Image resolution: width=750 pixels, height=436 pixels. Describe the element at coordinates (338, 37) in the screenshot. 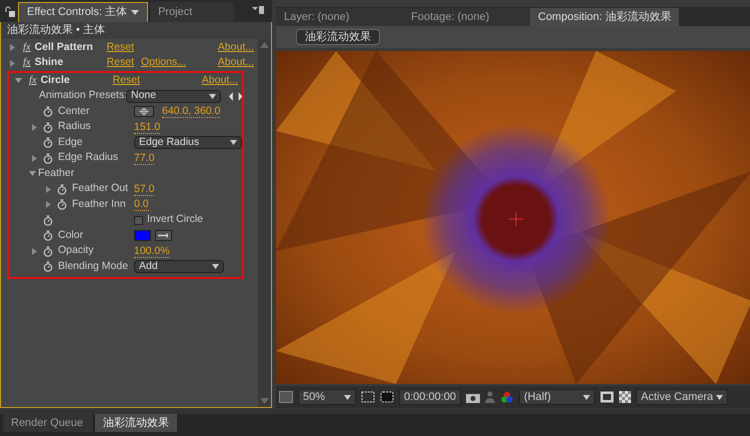

I see `composition-button: 油彩流动效果` at that location.